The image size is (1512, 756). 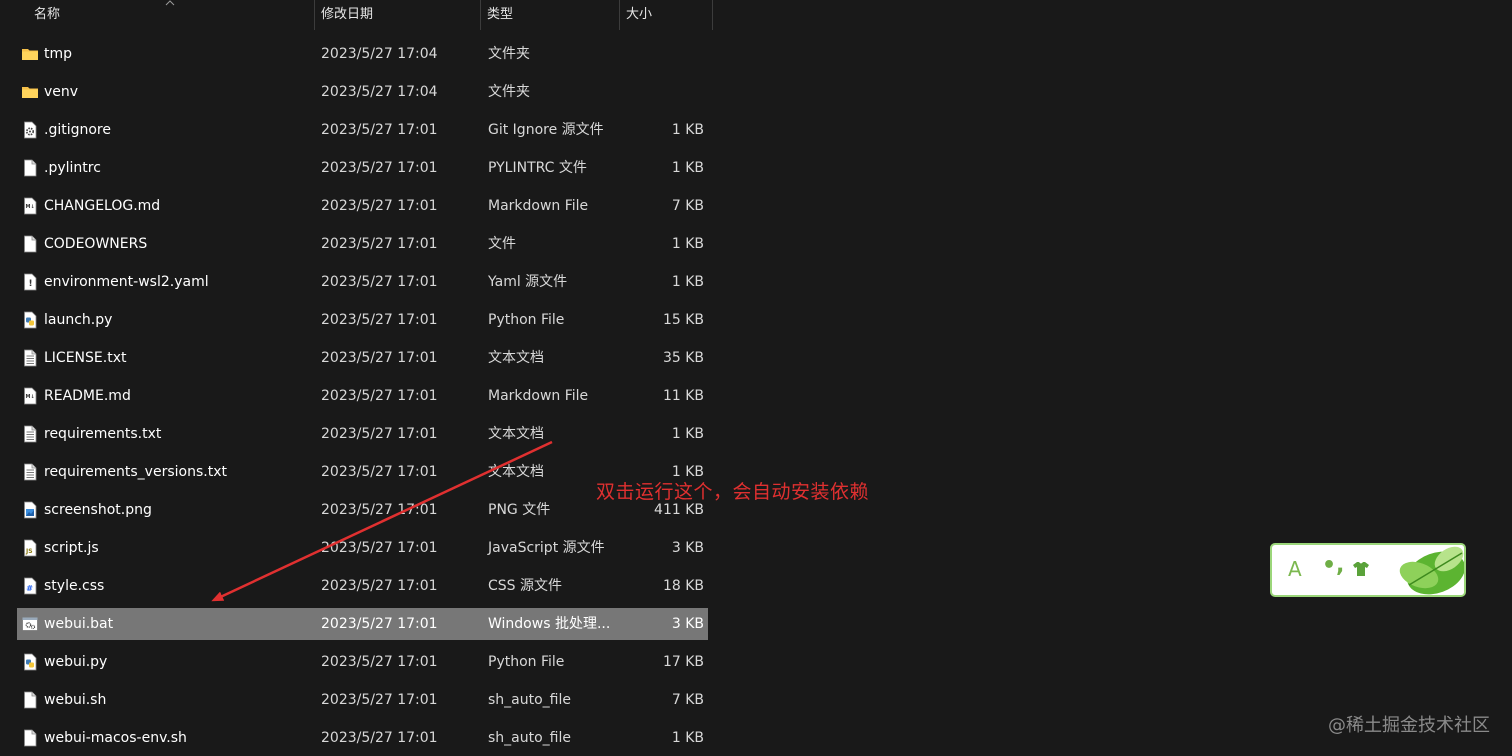 I want to click on file-row: webui.sh 2023/5/27 17:01 sh_auto_file 7 KB, so click(x=362, y=700).